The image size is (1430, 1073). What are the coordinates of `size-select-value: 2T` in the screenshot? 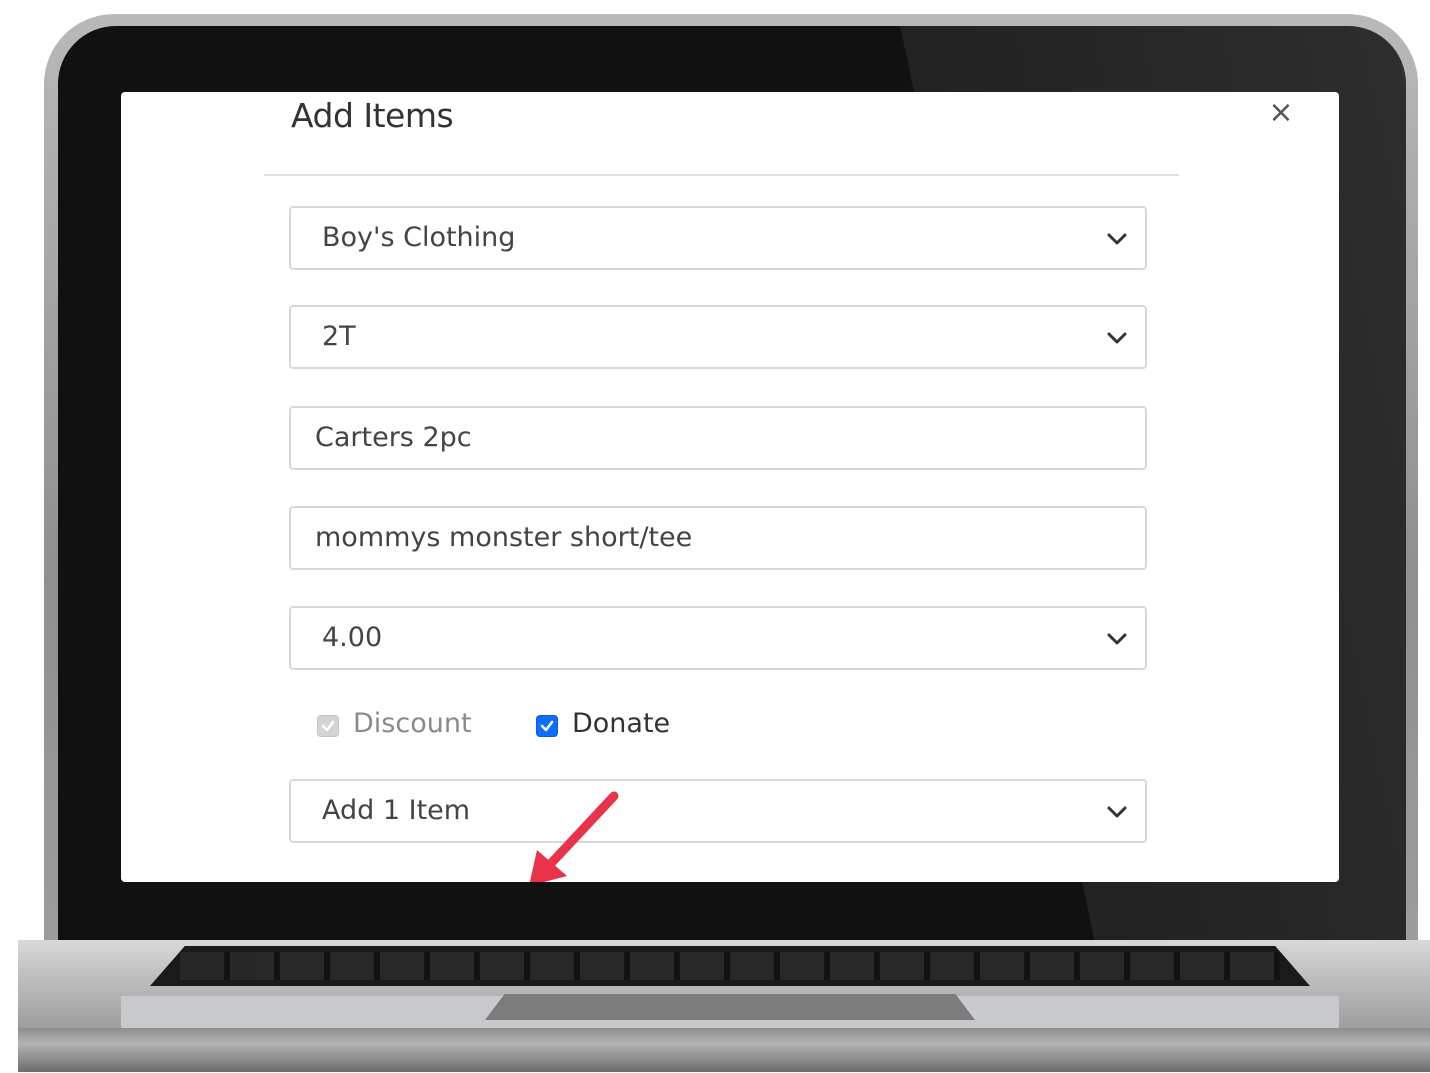 It's located at (339, 336).